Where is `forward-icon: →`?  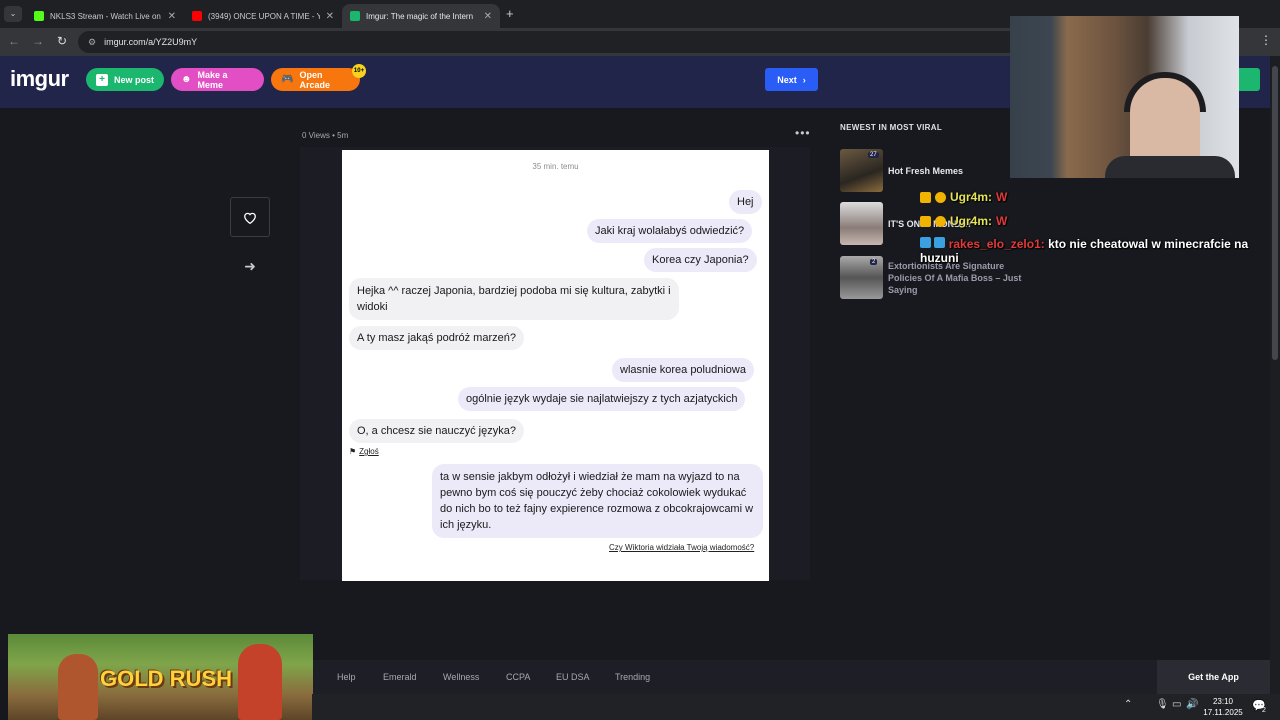
forward-icon: → is located at coordinates (38, 41).